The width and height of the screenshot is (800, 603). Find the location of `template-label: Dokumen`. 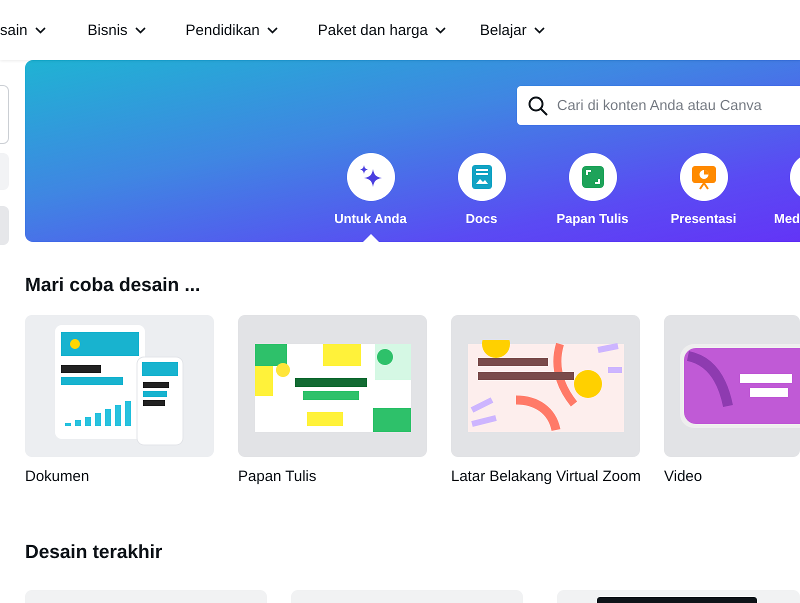

template-label: Dokumen is located at coordinates (119, 476).